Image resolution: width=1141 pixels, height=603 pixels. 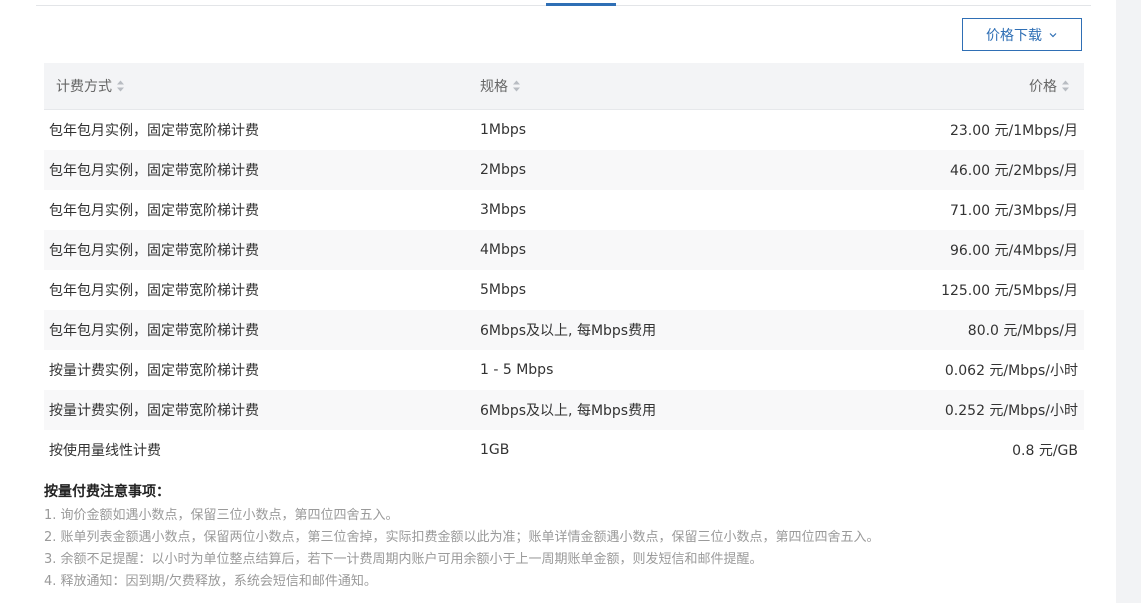 I want to click on table-row: 包年包月实例，固定带宽阶梯计费 5Mbps 125.00 元/5Mbps/月, so click(x=564, y=290).